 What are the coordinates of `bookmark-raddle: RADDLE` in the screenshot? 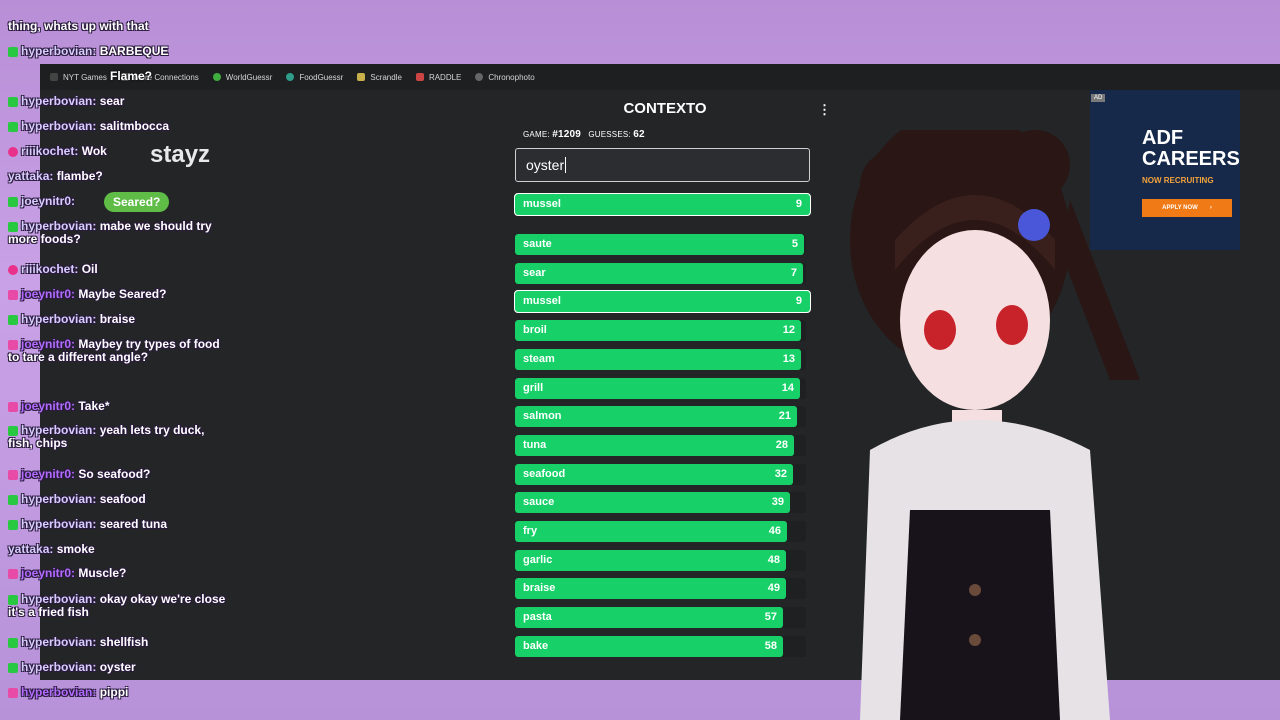 It's located at (438, 77).